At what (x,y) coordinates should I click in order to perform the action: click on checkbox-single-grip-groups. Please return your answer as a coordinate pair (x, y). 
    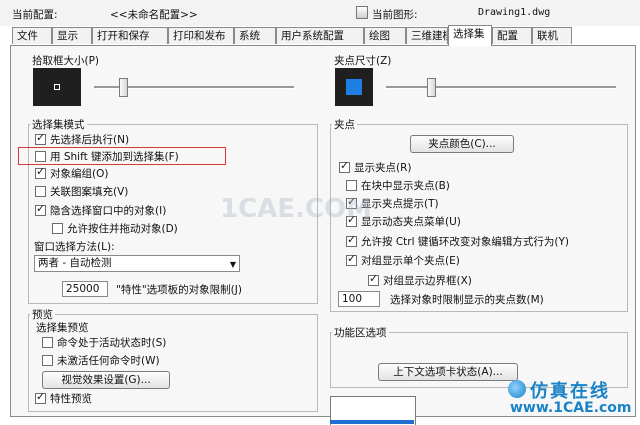
    Looking at the image, I should click on (351, 259).